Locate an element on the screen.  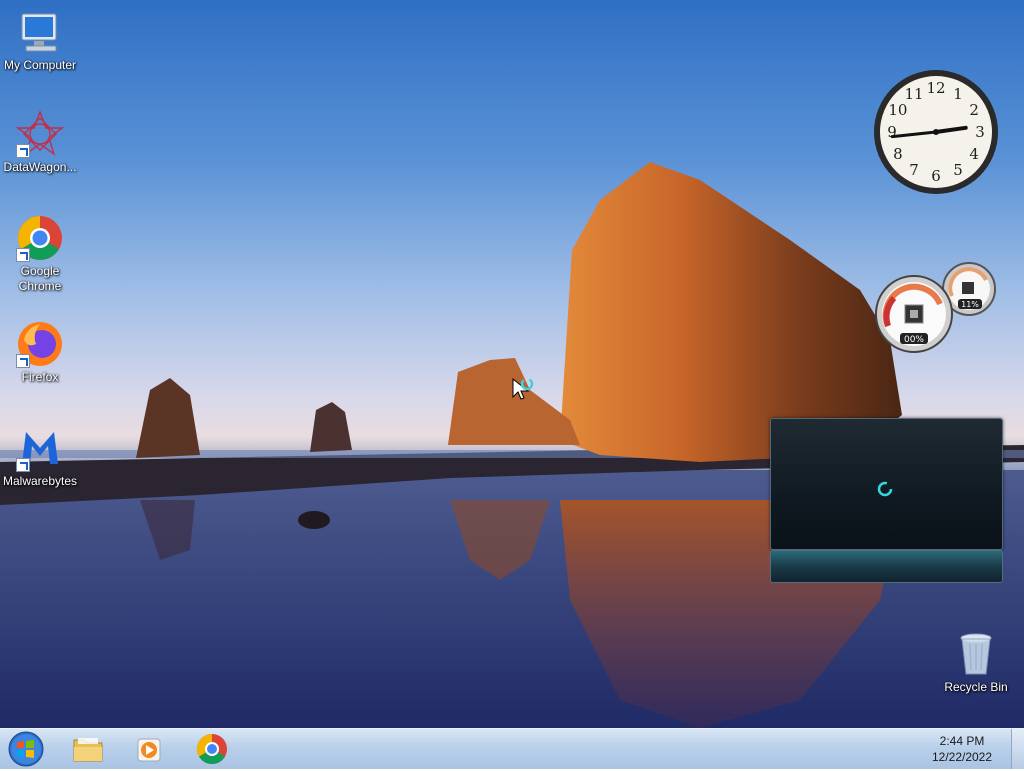
desktop-icon-my-computer: My Computer is located at coordinates (40, 40).